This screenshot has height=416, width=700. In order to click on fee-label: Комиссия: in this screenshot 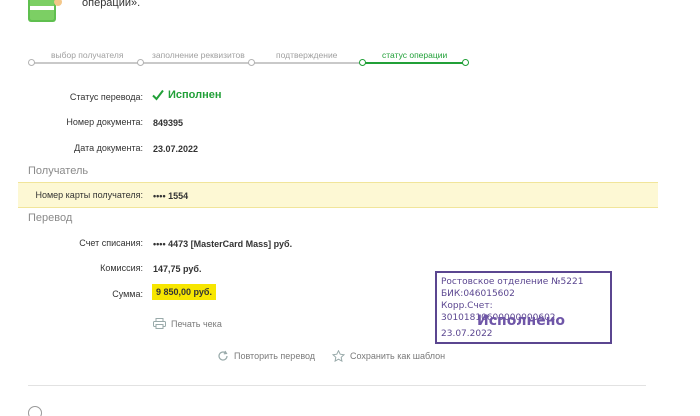, I will do `click(121, 268)`.